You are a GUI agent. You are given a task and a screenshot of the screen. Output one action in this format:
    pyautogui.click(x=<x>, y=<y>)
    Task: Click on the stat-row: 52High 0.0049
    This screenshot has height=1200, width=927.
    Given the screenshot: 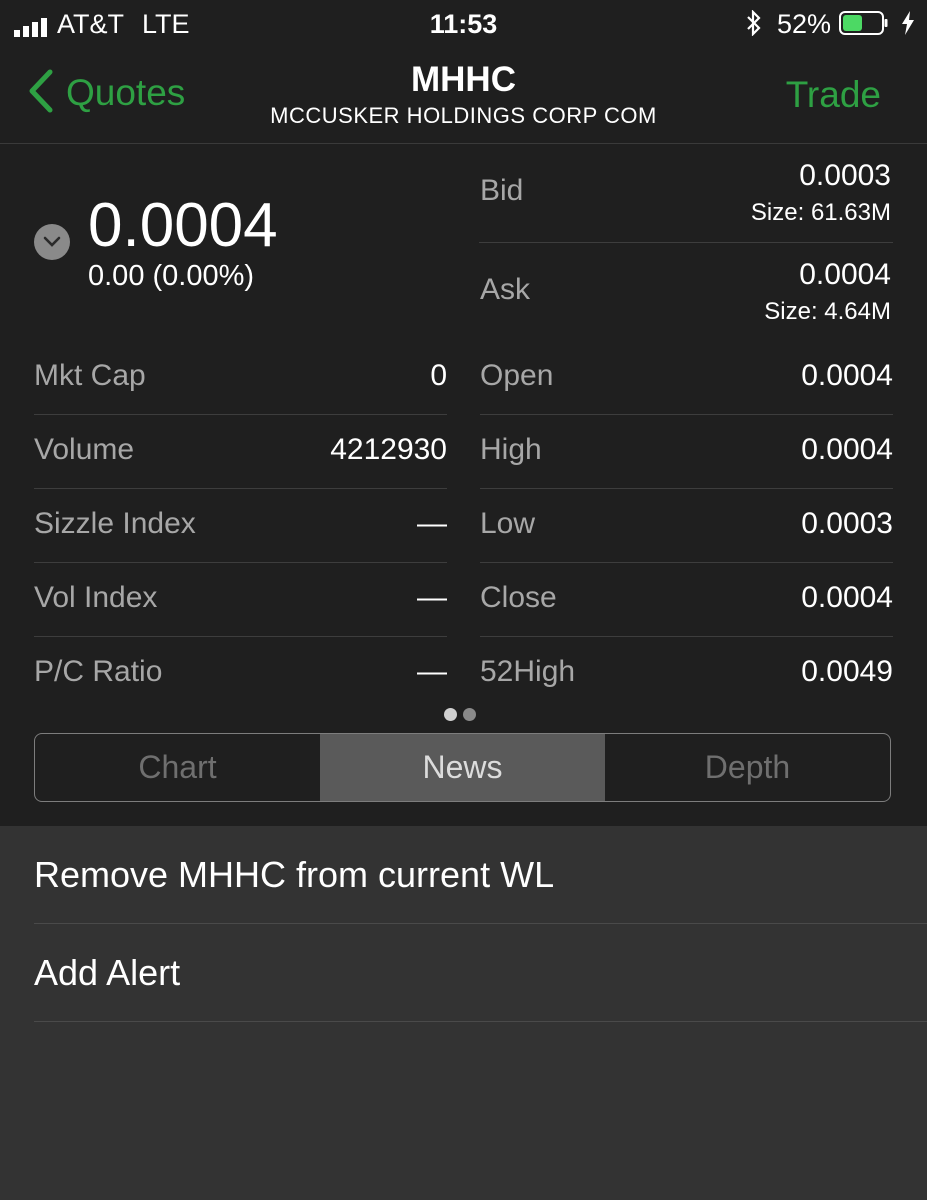 What is the action you would take?
    pyautogui.click(x=686, y=673)
    